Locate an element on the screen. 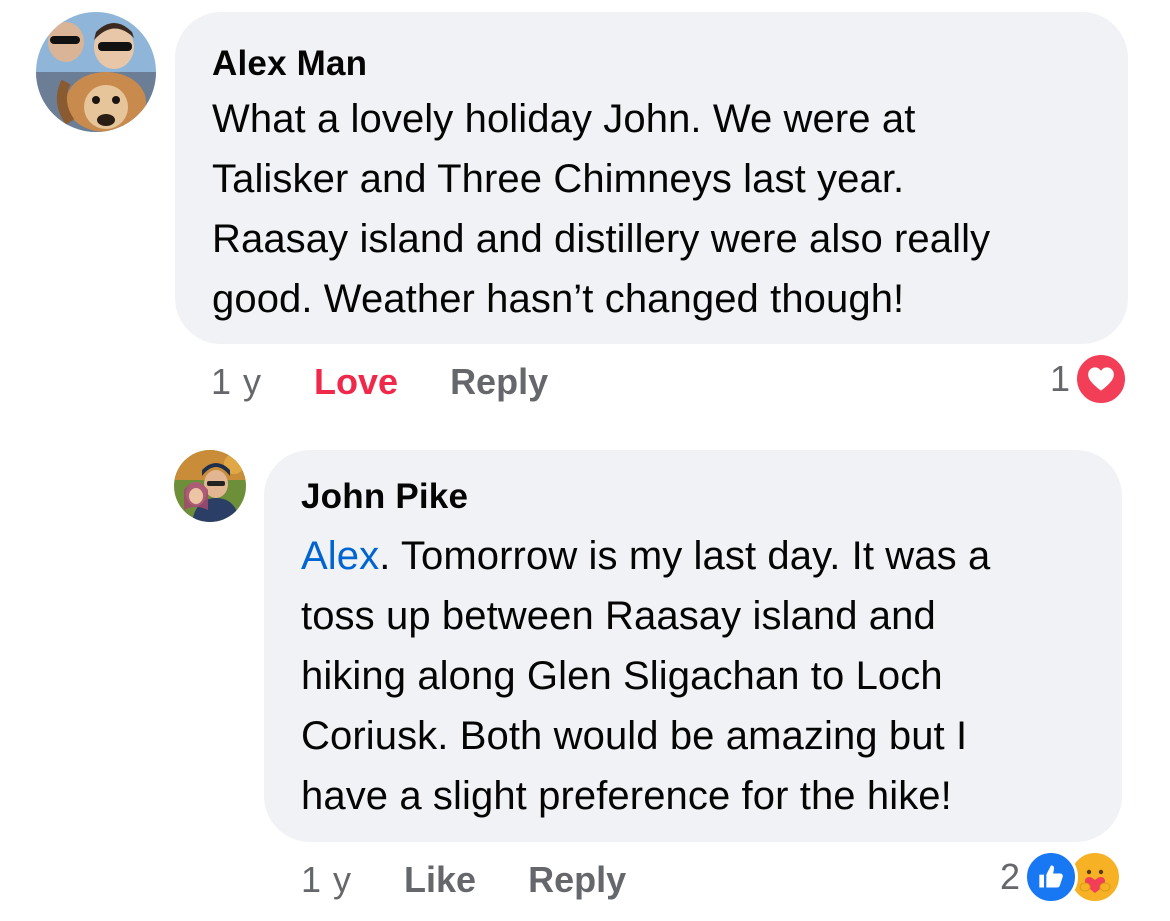 The width and height of the screenshot is (1170, 921). reaction-summary: 1 is located at coordinates (1089, 379).